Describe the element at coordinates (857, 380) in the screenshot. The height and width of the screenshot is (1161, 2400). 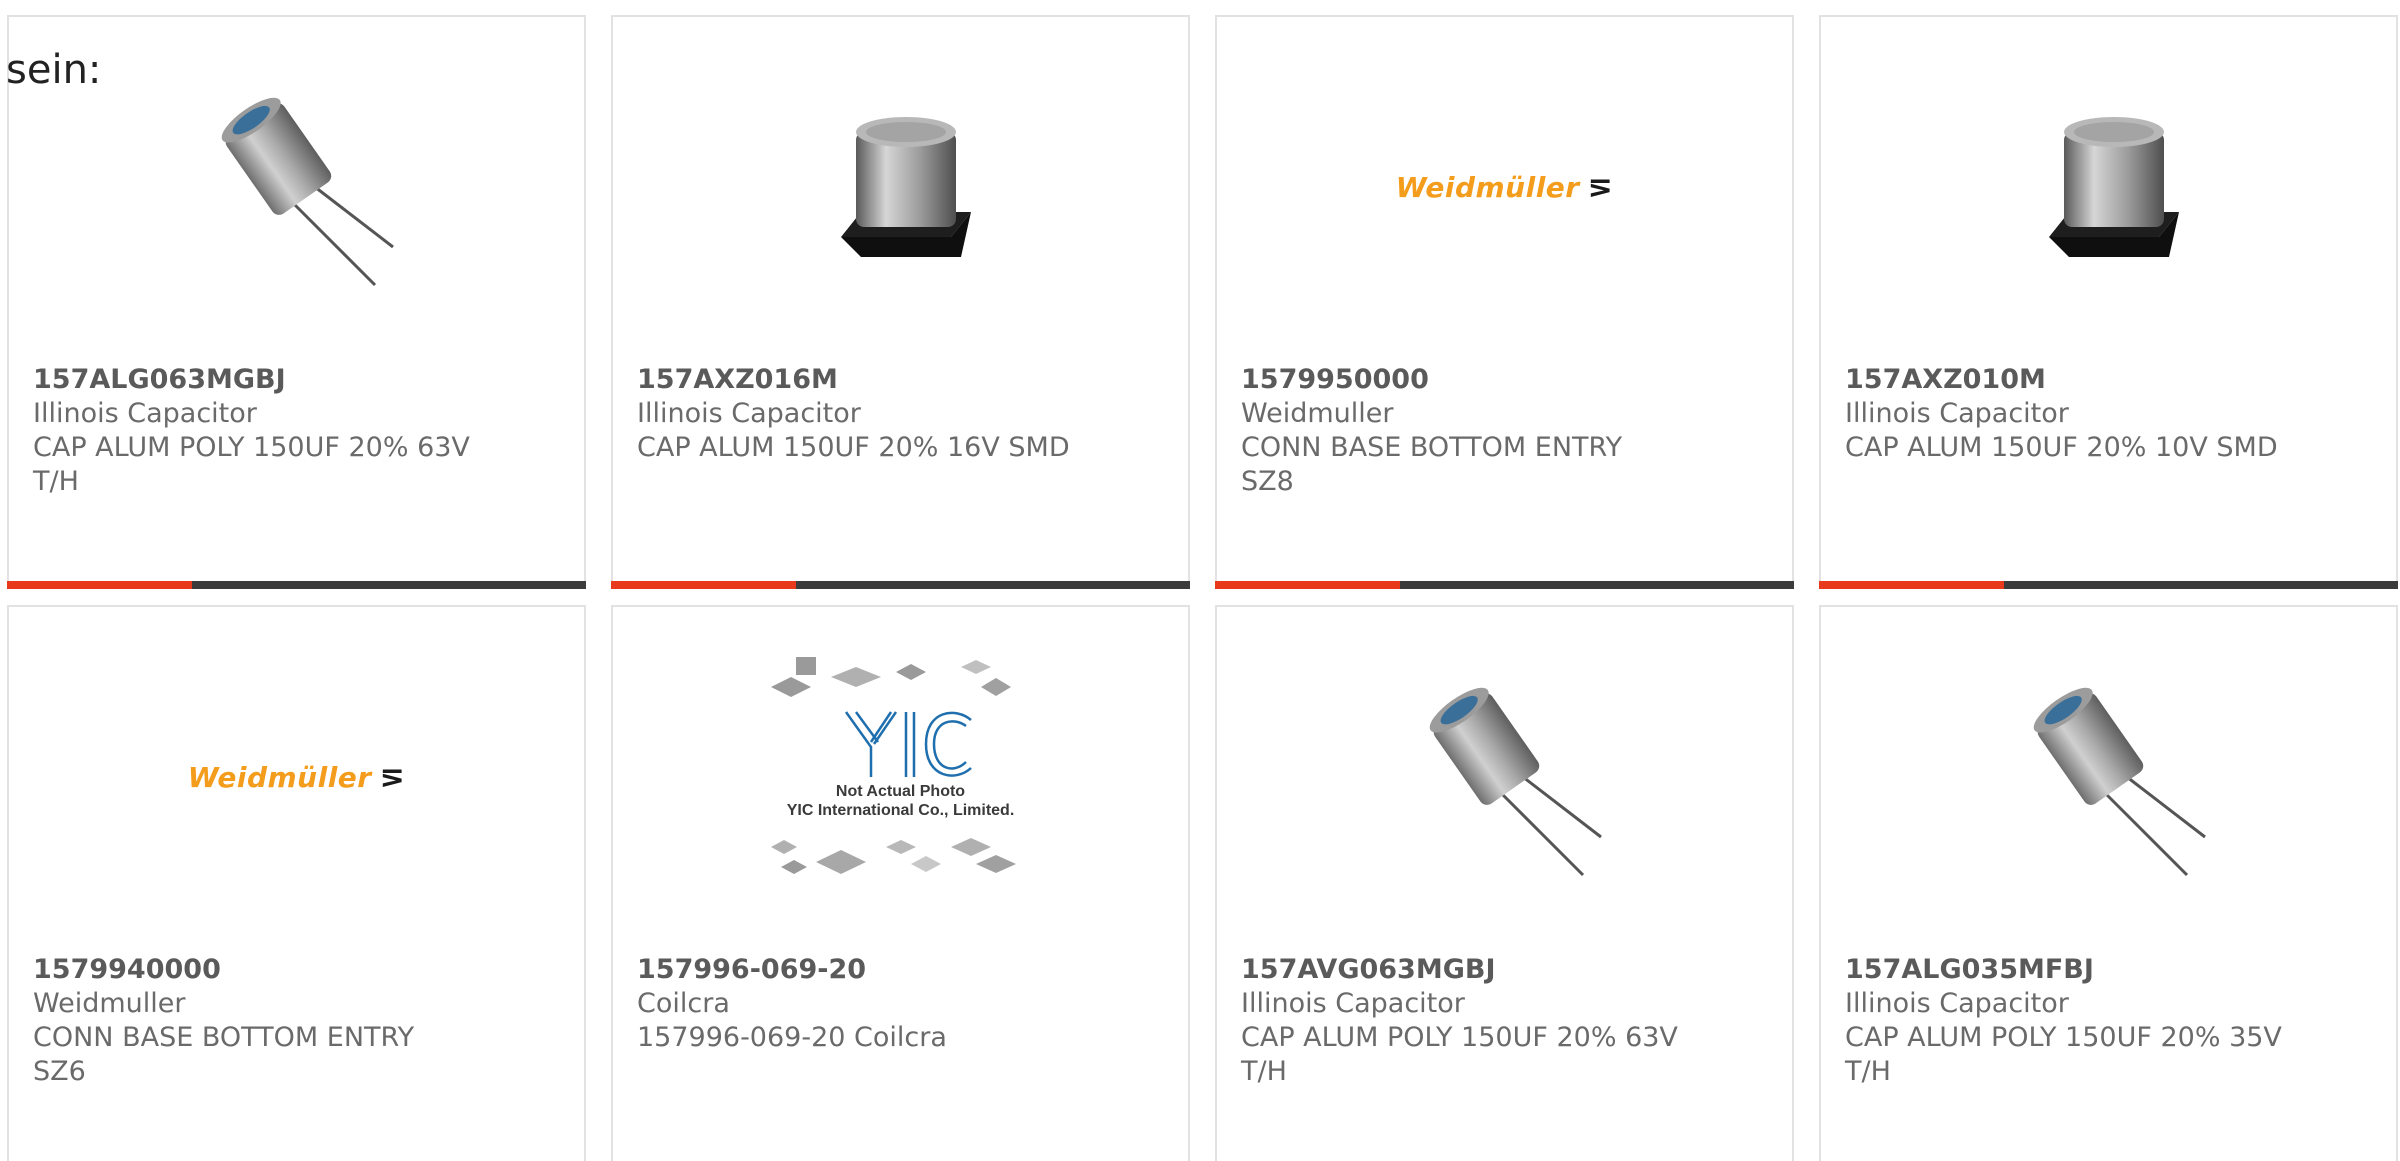
I see `part-number-link: 157AXZ016M` at that location.